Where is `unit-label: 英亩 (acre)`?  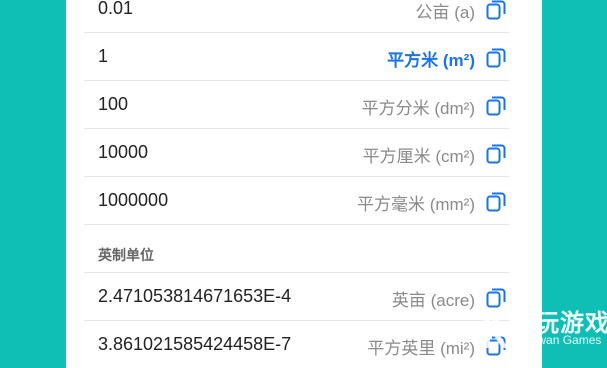 unit-label: 英亩 (acre) is located at coordinates (433, 300).